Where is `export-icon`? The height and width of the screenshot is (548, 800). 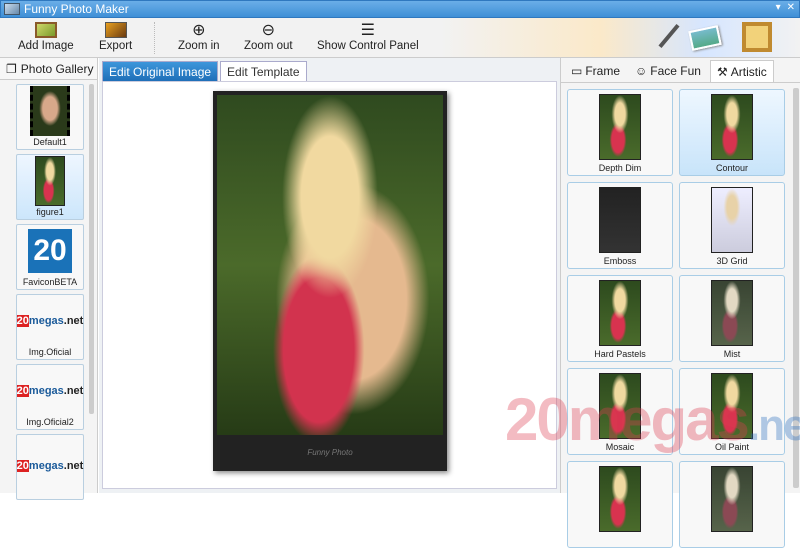
export-icon is located at coordinates (115, 30).